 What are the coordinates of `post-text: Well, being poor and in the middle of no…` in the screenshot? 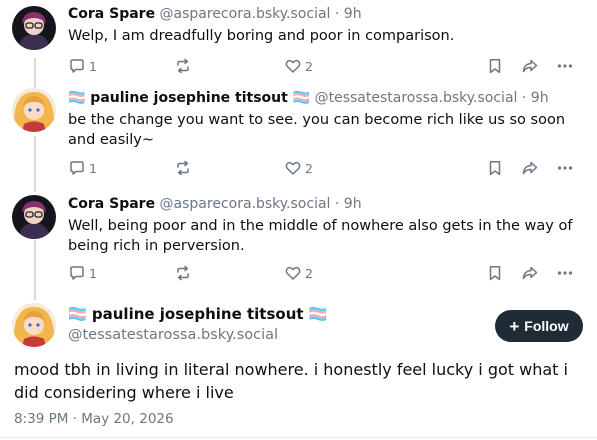 It's located at (320, 236).